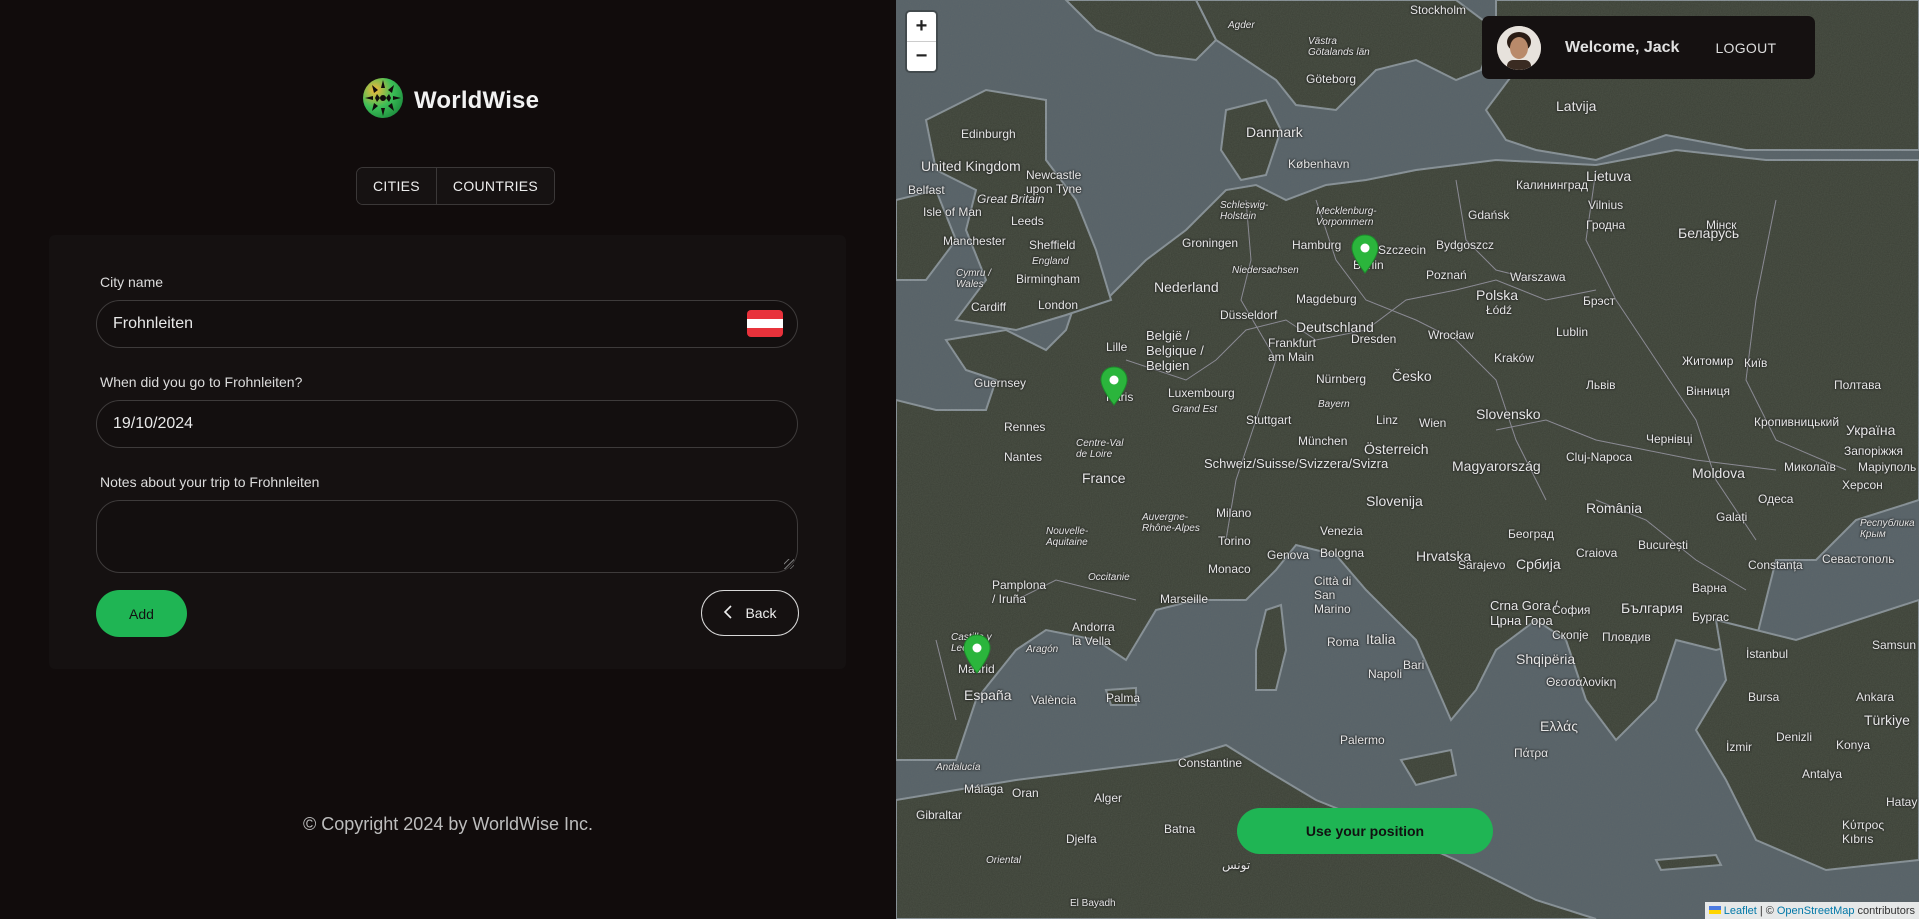  I want to click on map-pin-icon, so click(1114, 386).